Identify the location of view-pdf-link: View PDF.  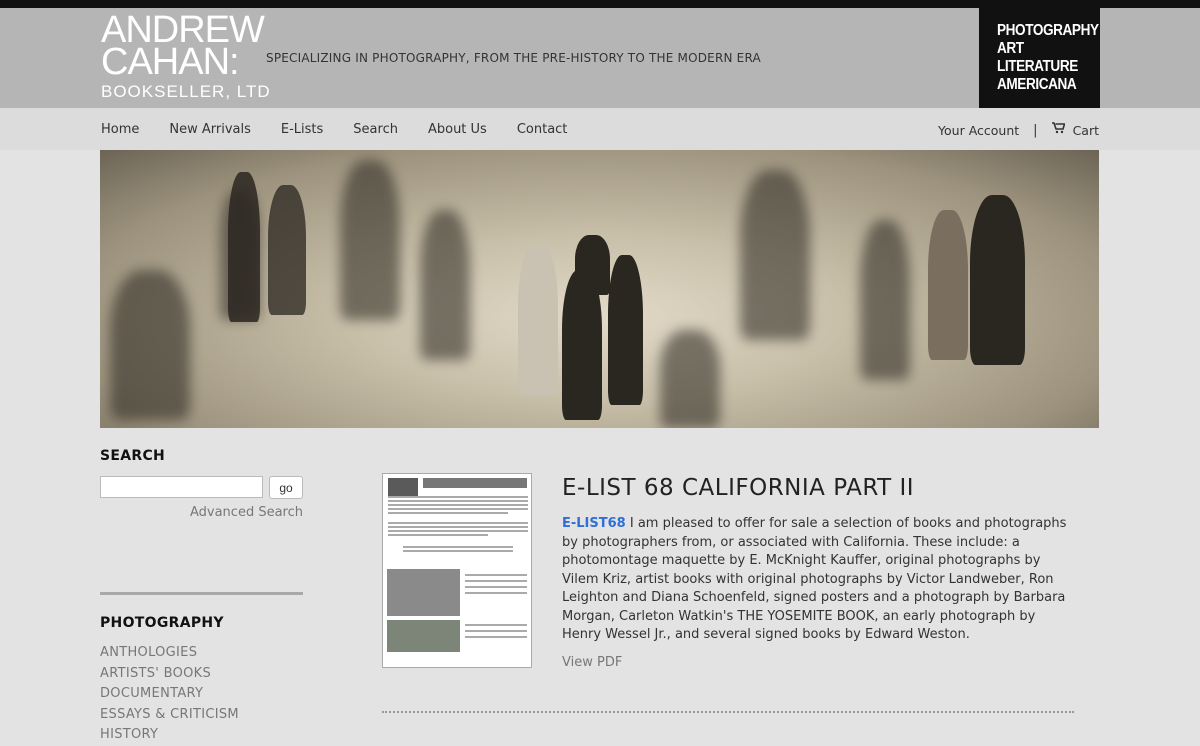
(818, 662).